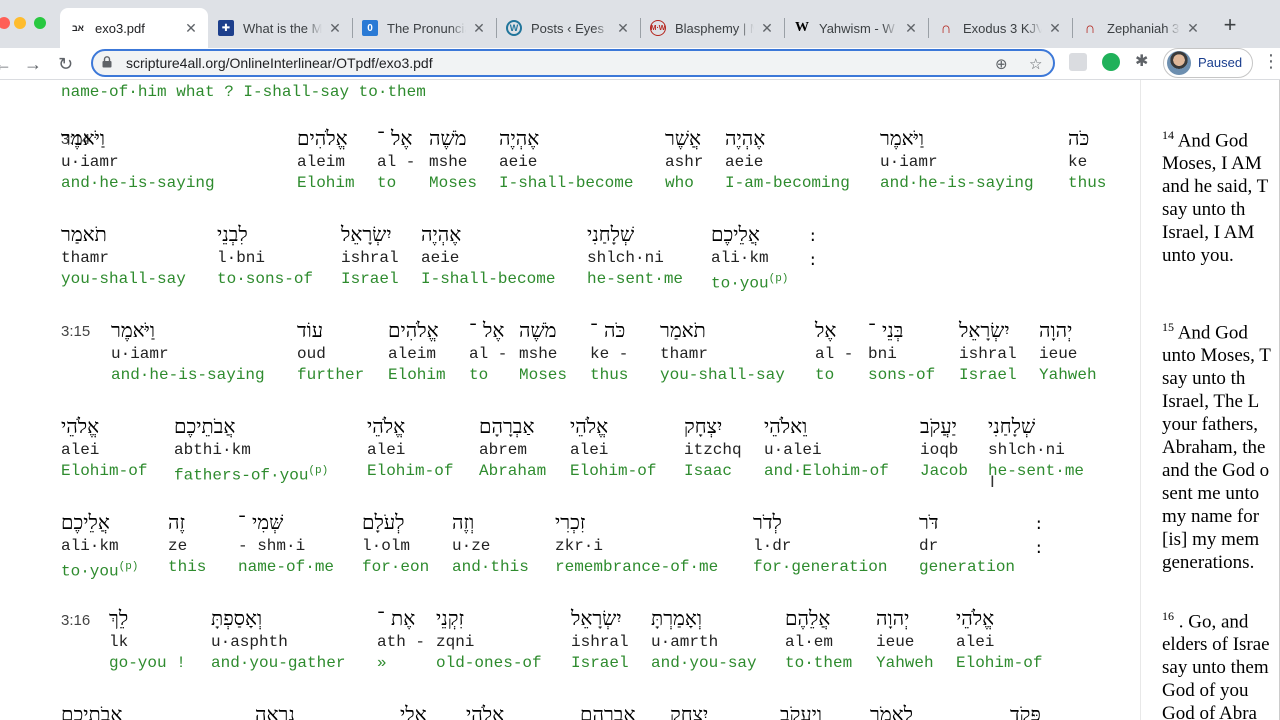  What do you see at coordinates (538, 330) in the screenshot?
I see `hebrew-word: מֹשֶׁה` at bounding box center [538, 330].